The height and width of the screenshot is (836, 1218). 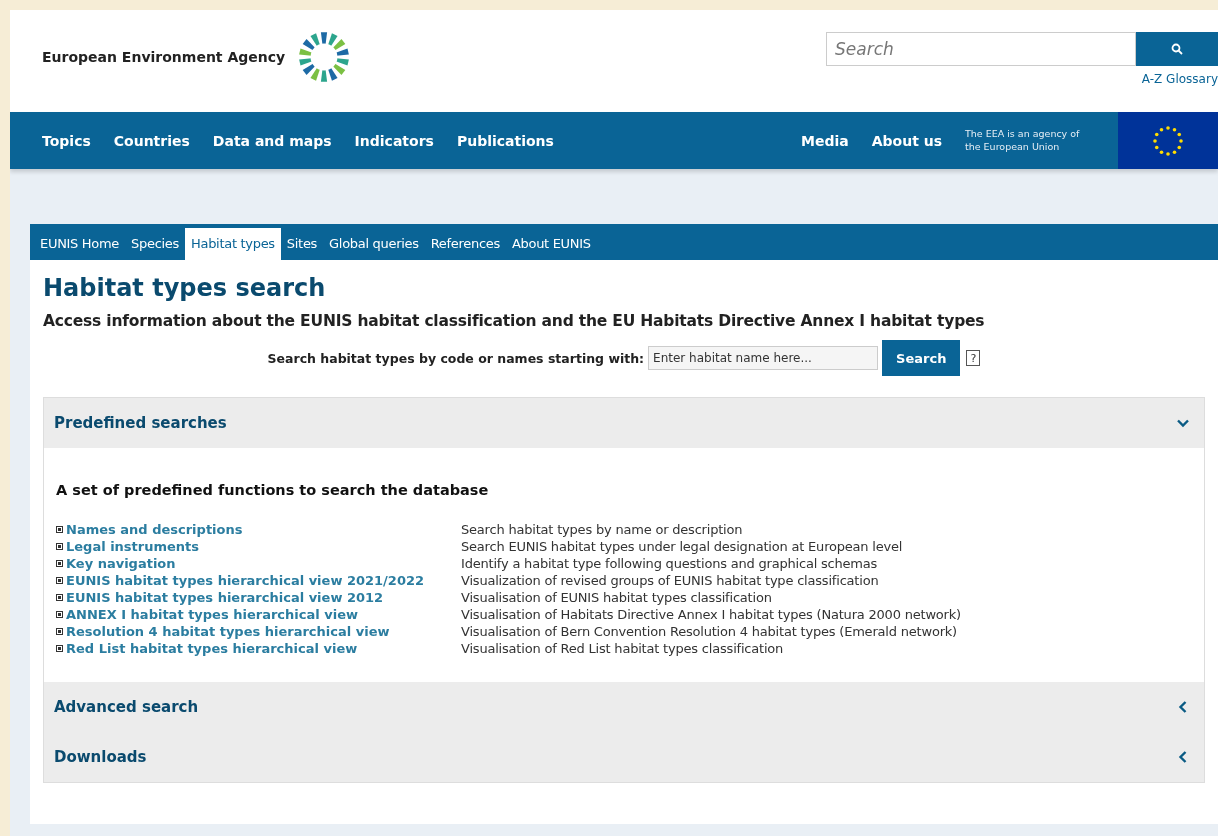 What do you see at coordinates (225, 597) in the screenshot?
I see `search-link: EUNIS habitat types hierarchical view 2012` at bounding box center [225, 597].